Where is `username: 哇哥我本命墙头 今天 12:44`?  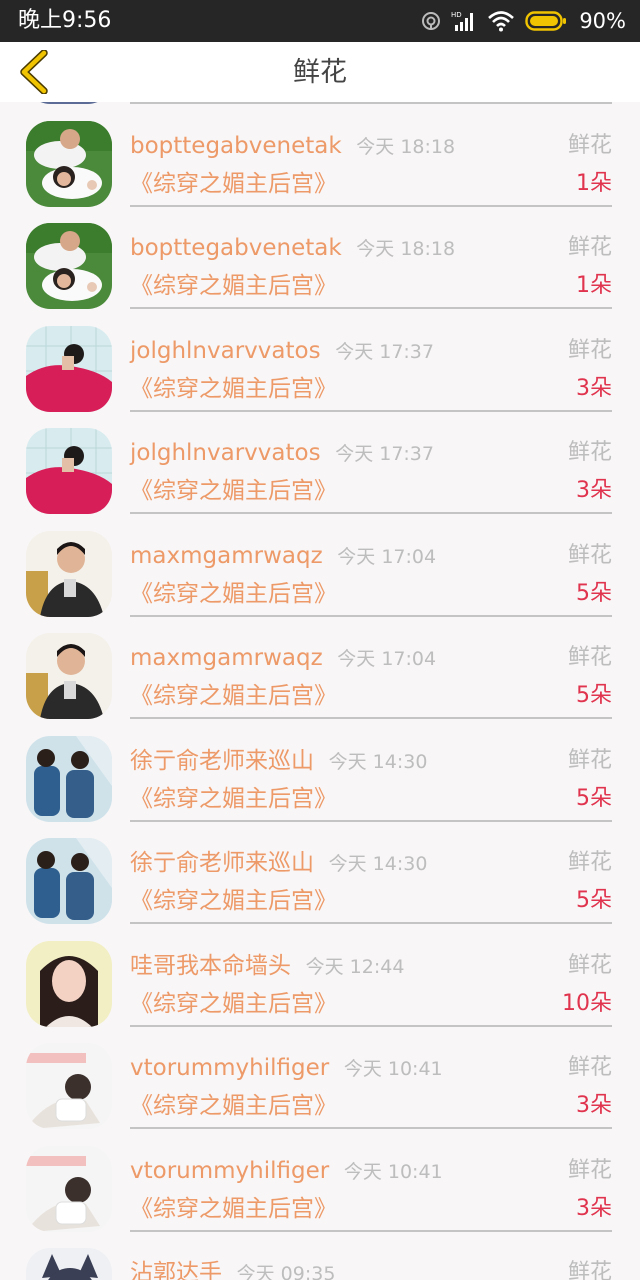
username: 哇哥我本命墙头 今天 12:44 is located at coordinates (267, 966).